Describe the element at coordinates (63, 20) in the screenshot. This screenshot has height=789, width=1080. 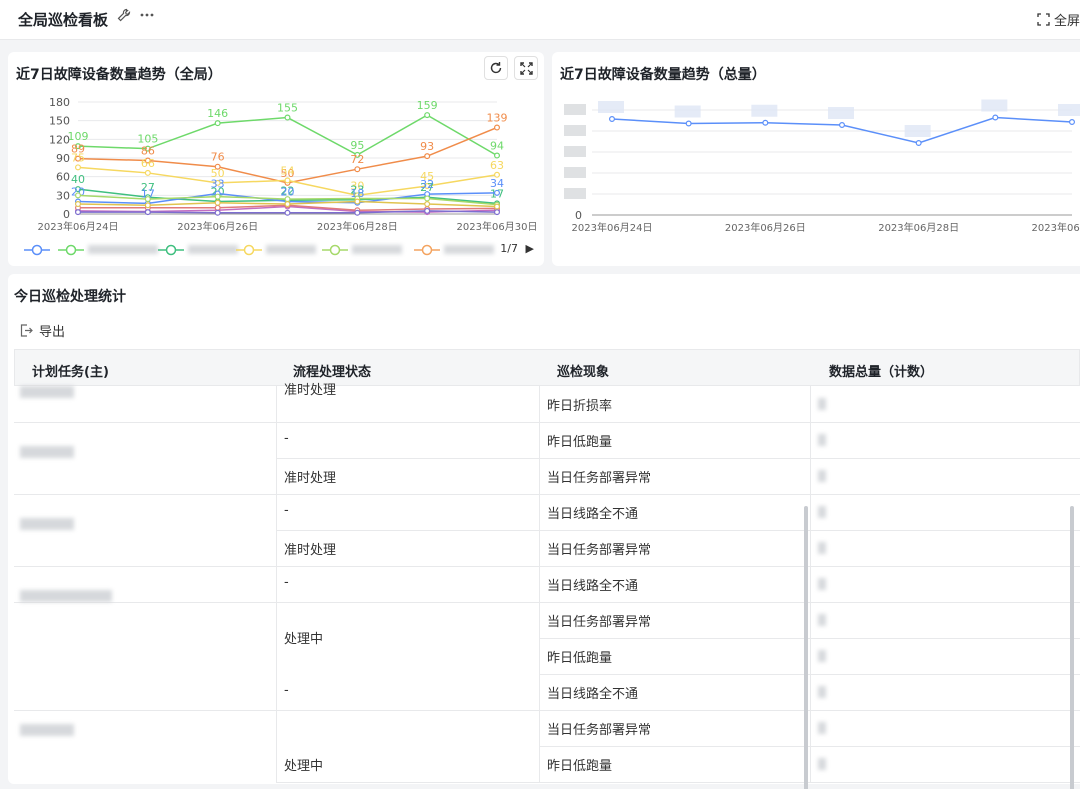
I see `page-title: 全局巡检看板` at that location.